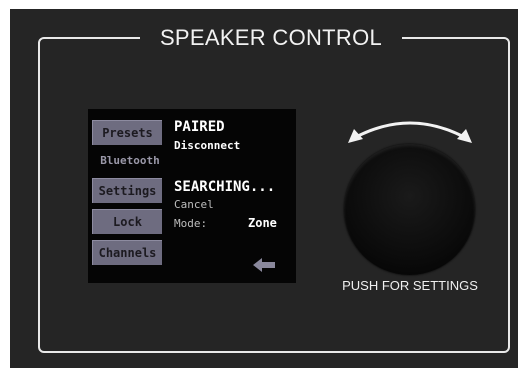 This screenshot has height=374, width=524. Describe the element at coordinates (194, 204) in the screenshot. I see `cancel-button: Cancel` at that location.